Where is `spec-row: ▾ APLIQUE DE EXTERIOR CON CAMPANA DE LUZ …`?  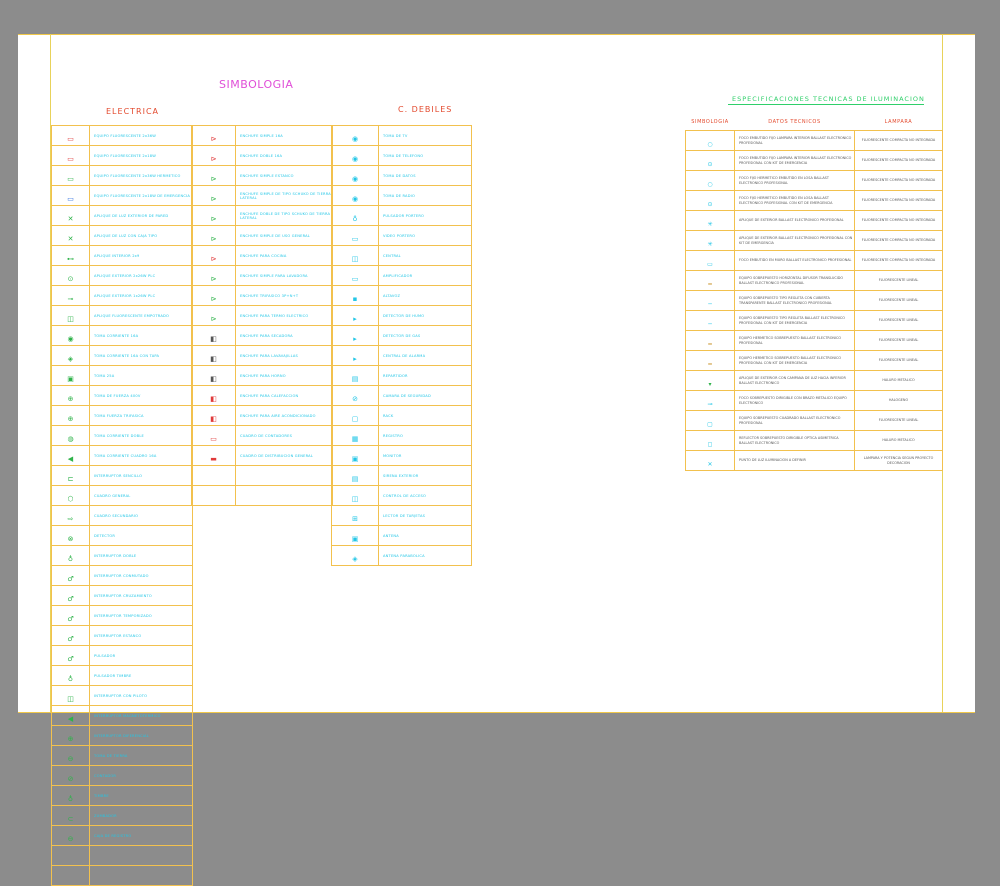
spec-row: ▾ APLIQUE DE EXTERIOR CON CAMPANA DE LUZ … is located at coordinates (814, 380).